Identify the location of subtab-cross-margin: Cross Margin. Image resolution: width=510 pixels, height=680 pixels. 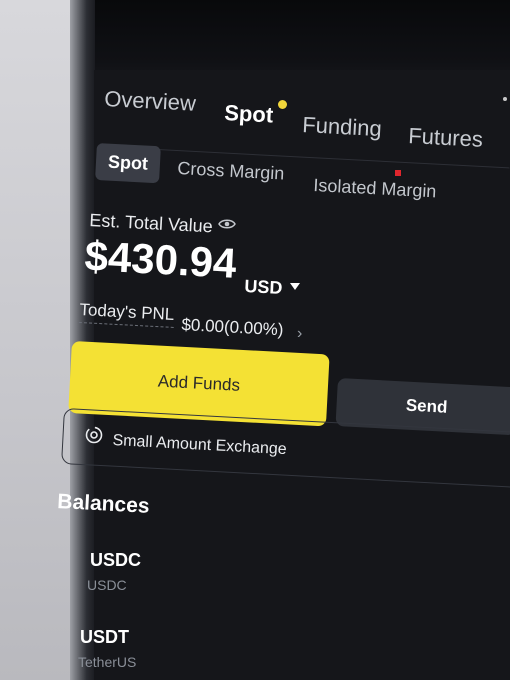
(231, 171).